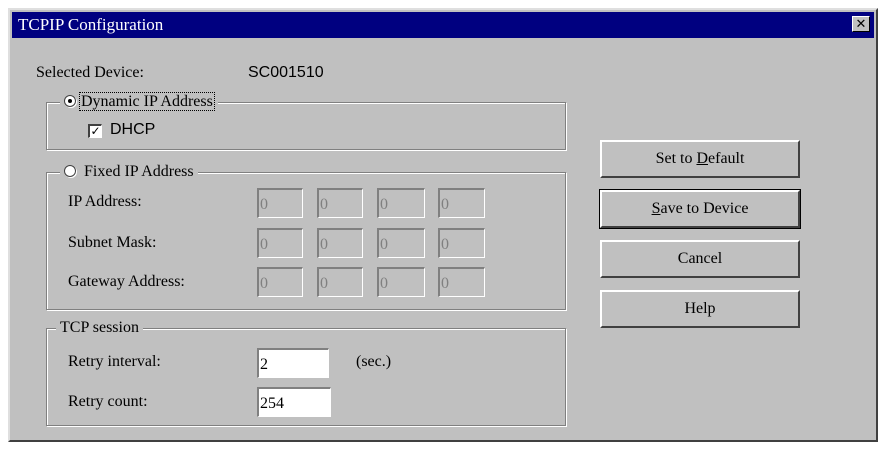  I want to click on save-to-device-button: Save to Device, so click(700, 209).